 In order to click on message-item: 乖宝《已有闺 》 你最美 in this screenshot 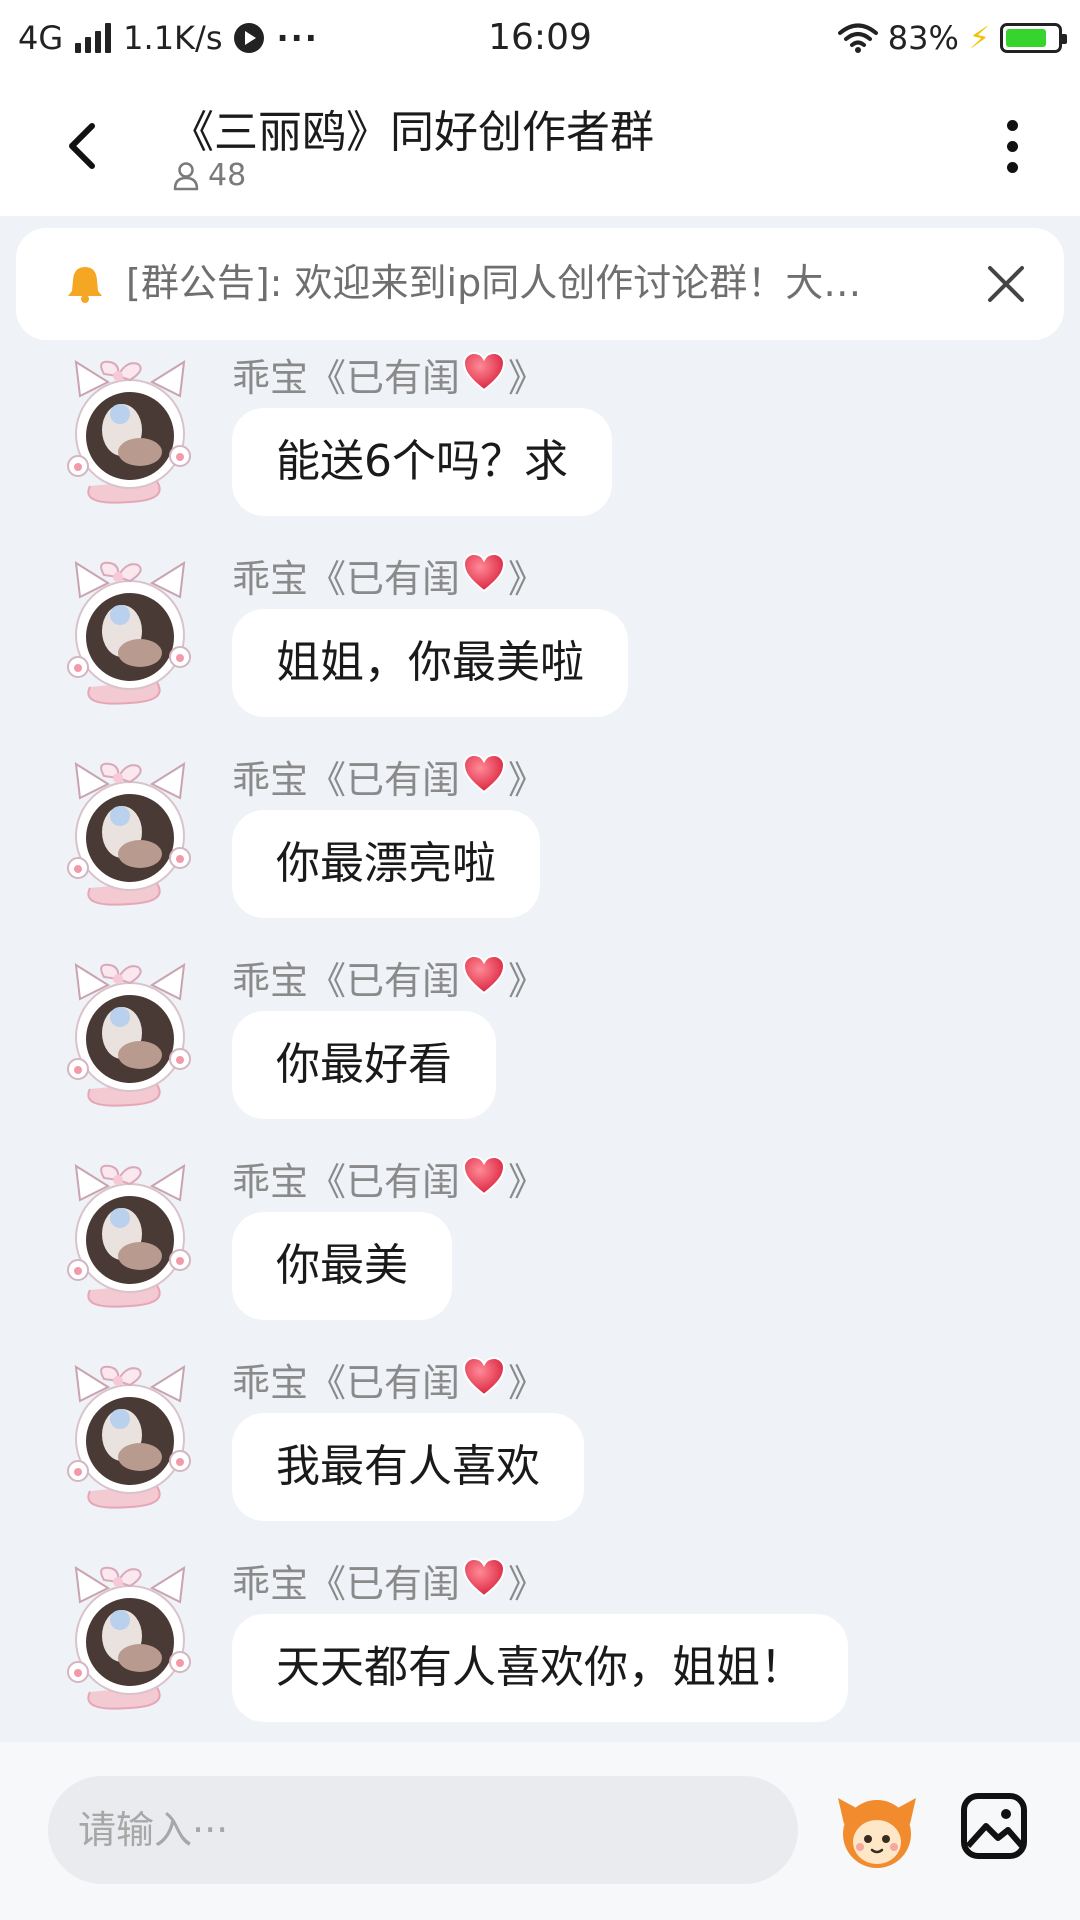, I will do `click(540, 1247)`.